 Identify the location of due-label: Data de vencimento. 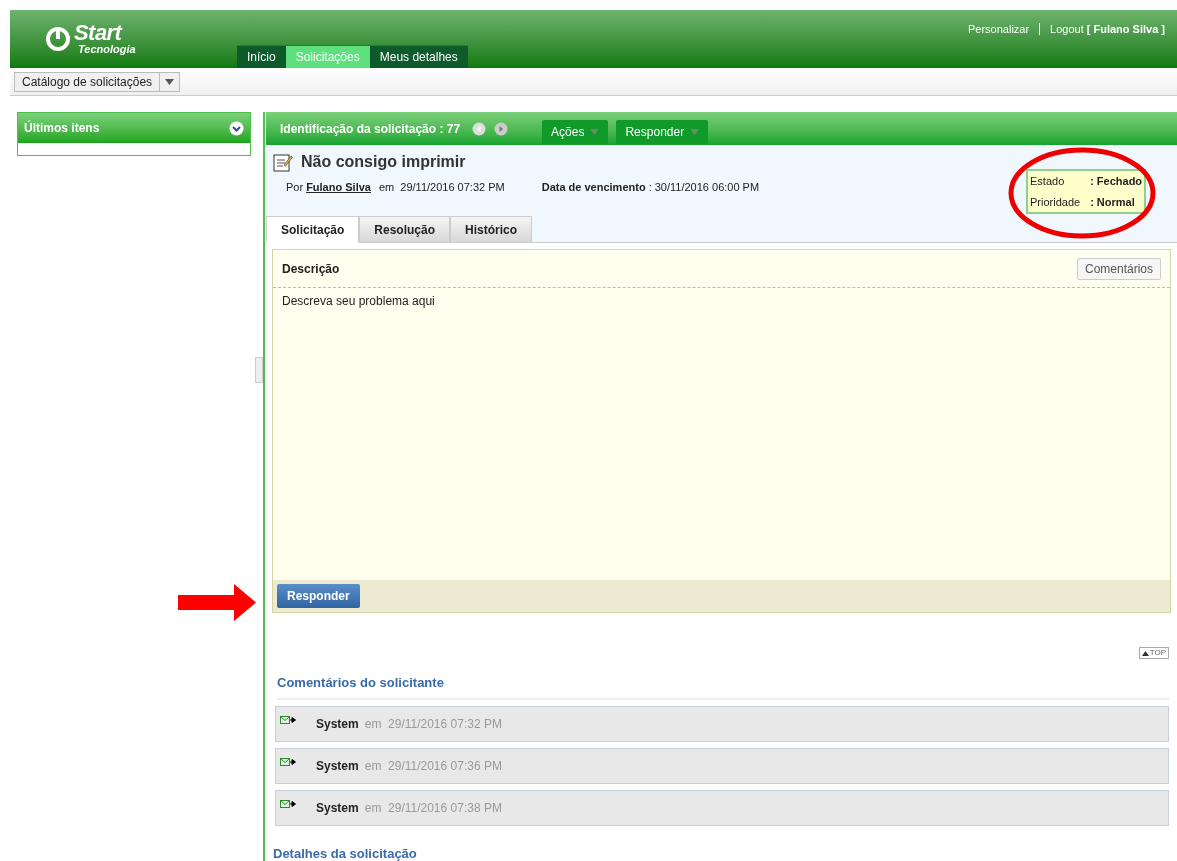
(593, 187).